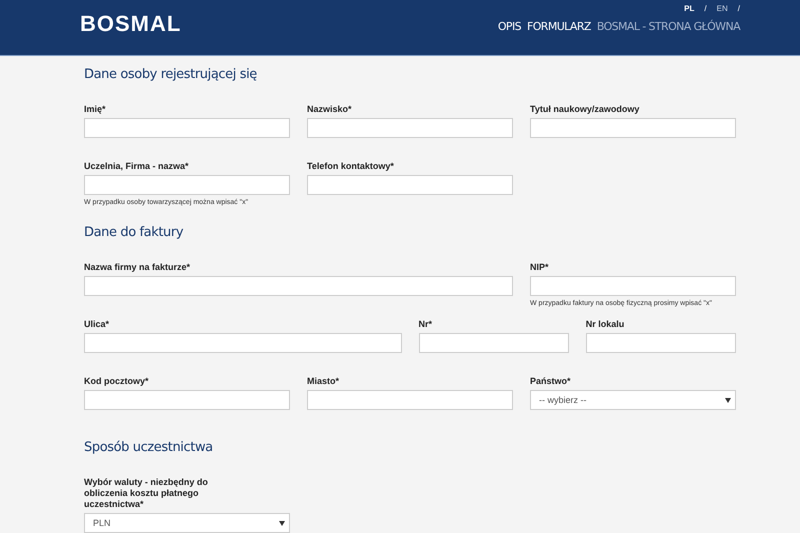 The height and width of the screenshot is (533, 800). I want to click on dropdown: PLN, so click(187, 523).